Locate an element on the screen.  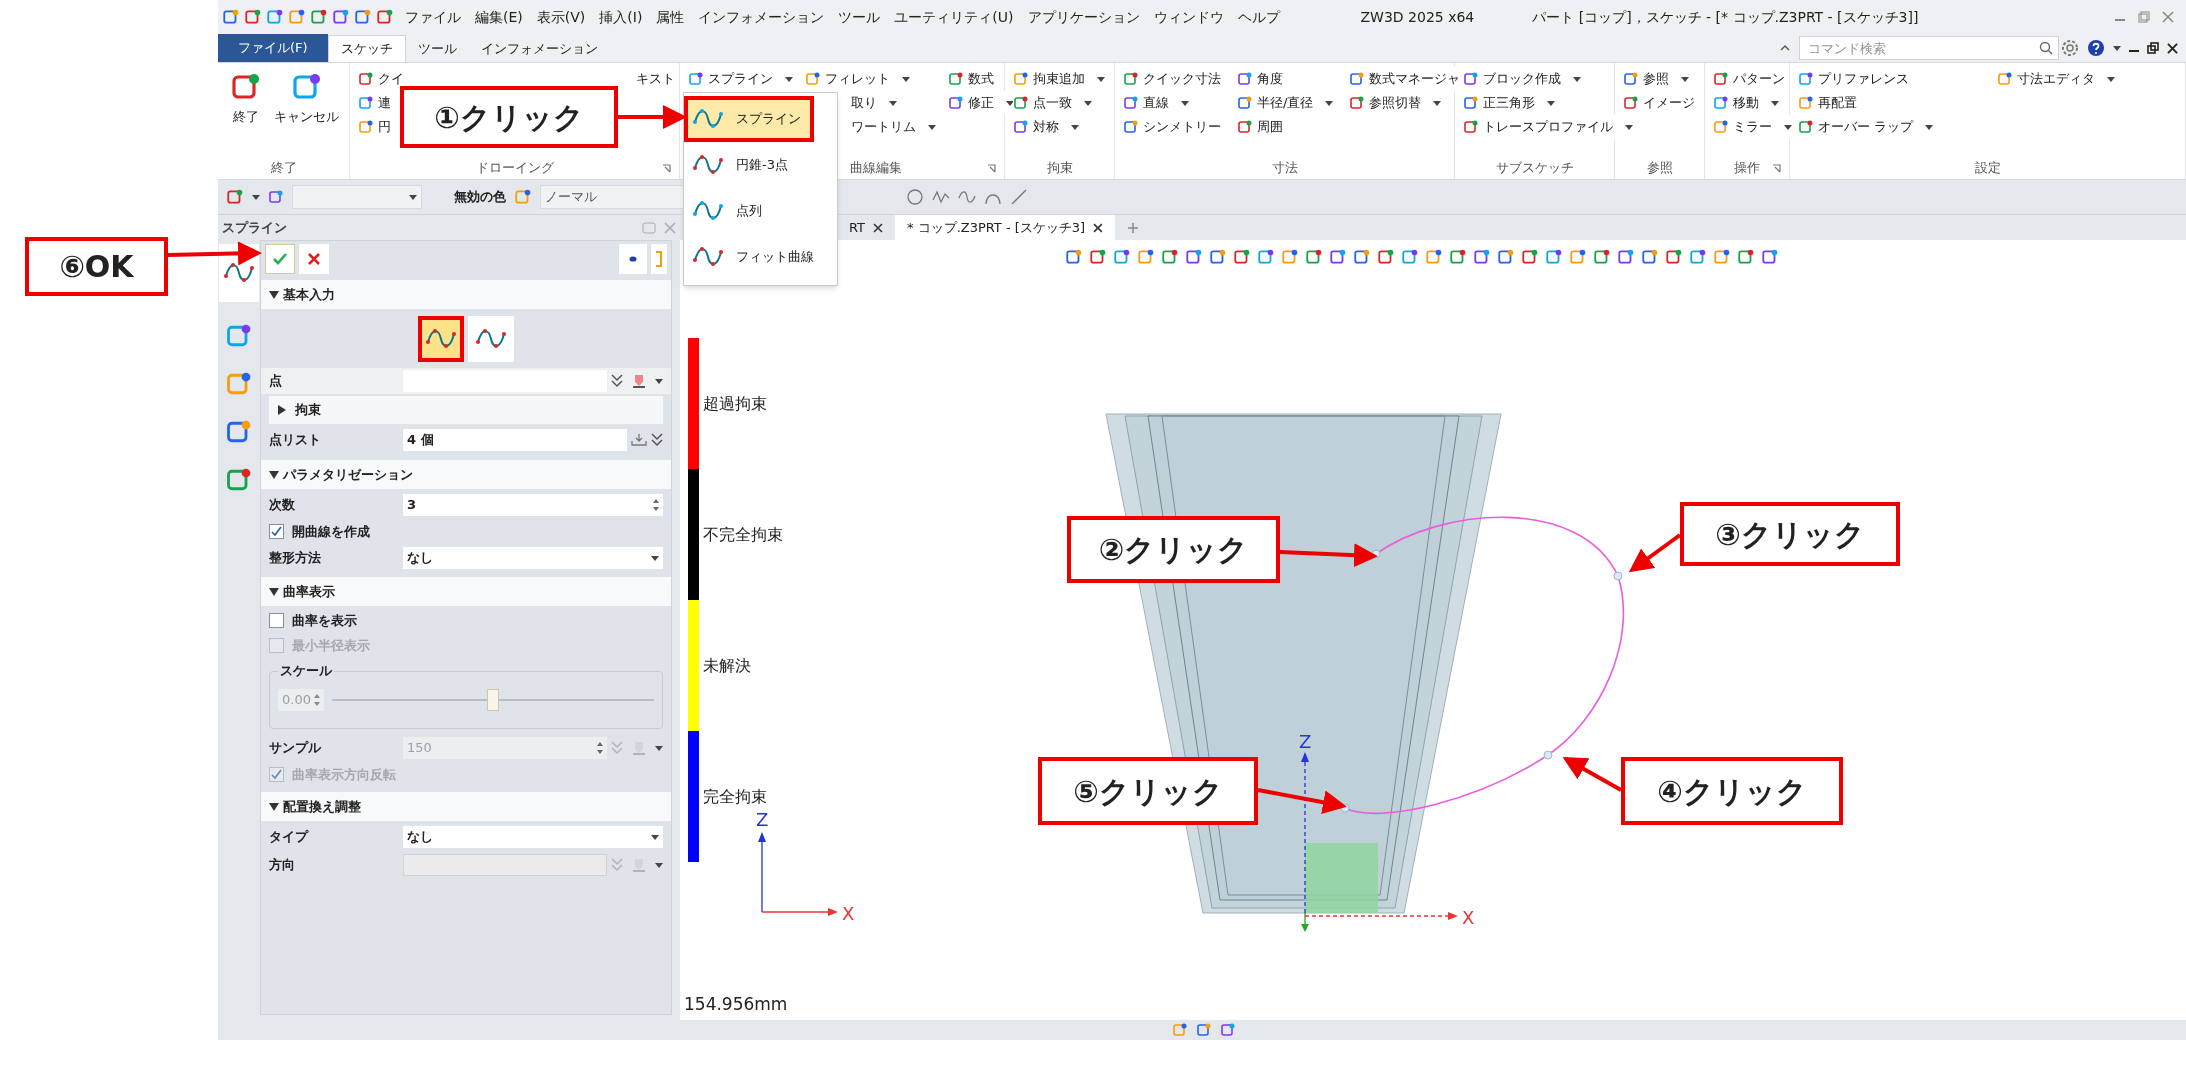
slider is located at coordinates (493, 700).